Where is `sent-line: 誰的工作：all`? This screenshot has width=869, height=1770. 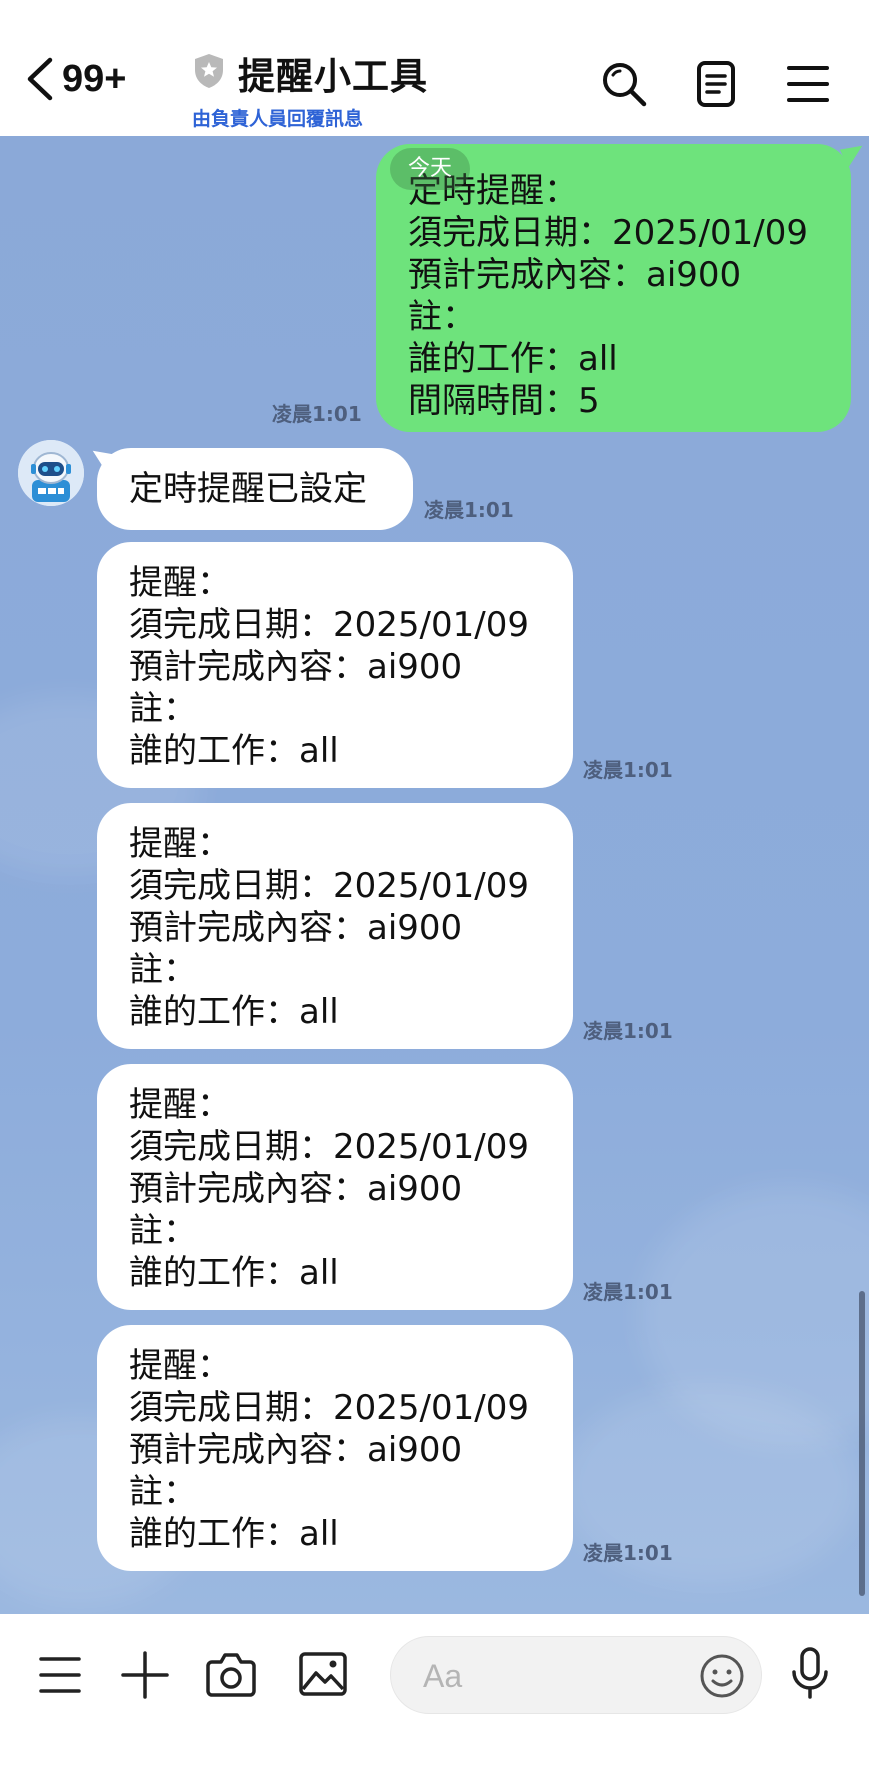 sent-line: 誰的工作：all is located at coordinates (513, 359).